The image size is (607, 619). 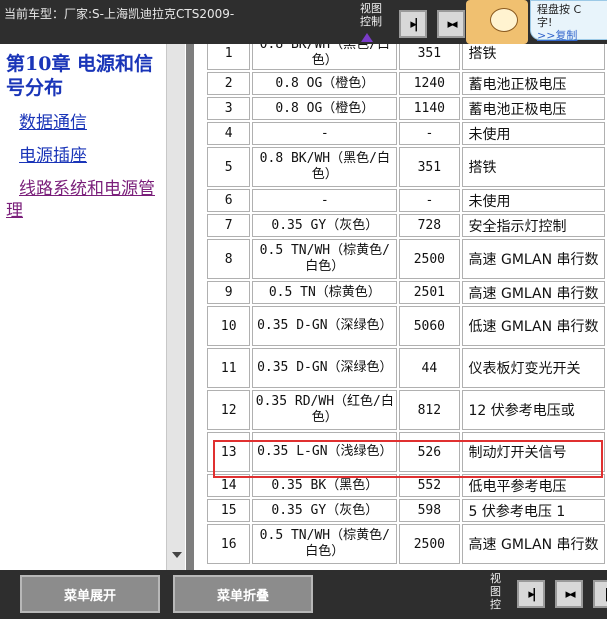 What do you see at coordinates (533, 200) in the screenshot?
I see `function-cell: 未使用` at bounding box center [533, 200].